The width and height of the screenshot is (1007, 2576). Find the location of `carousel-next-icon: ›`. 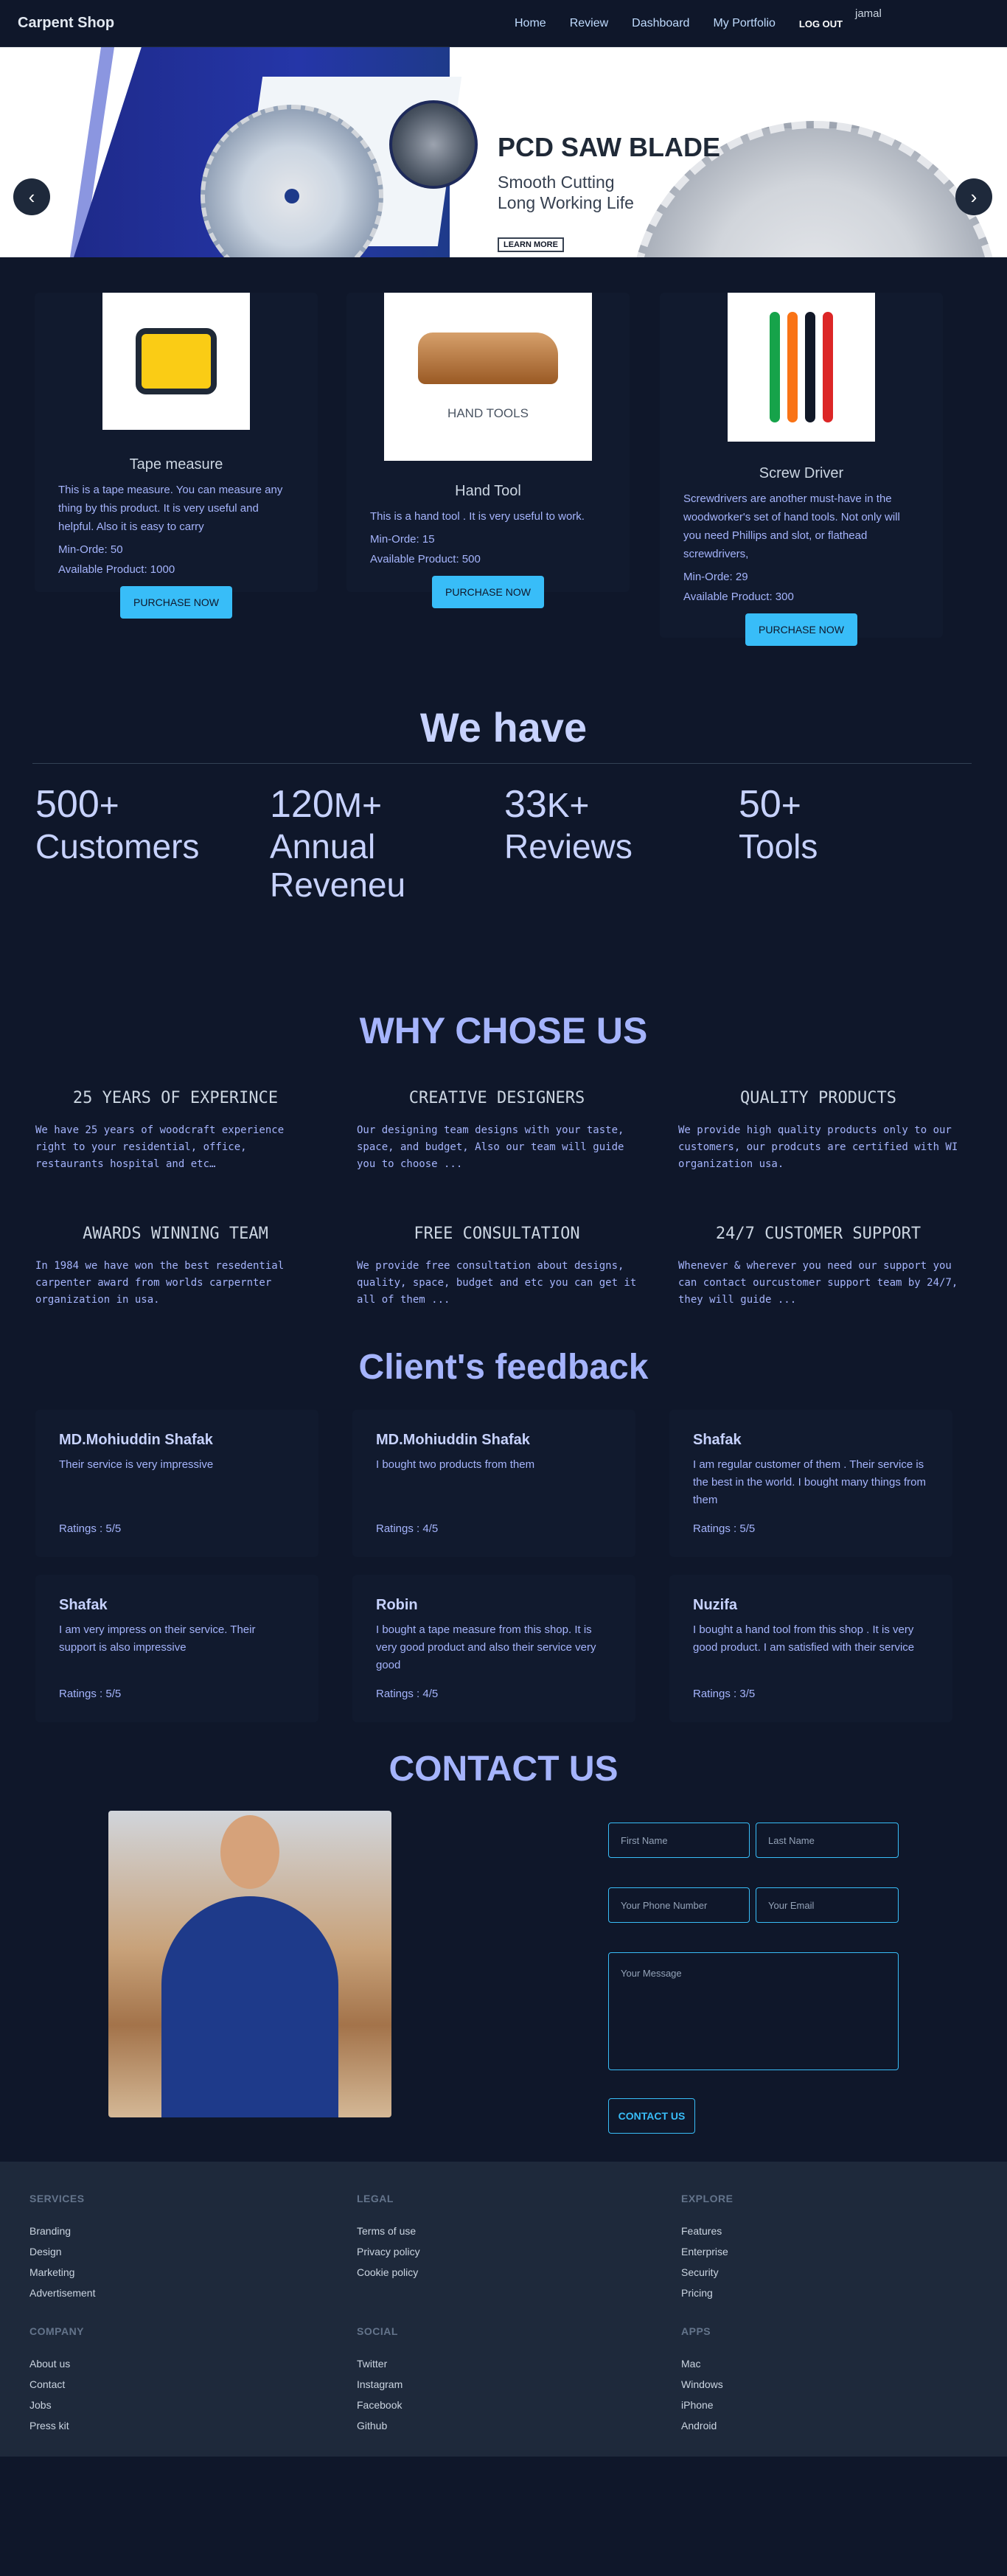

carousel-next-icon: › is located at coordinates (973, 197).